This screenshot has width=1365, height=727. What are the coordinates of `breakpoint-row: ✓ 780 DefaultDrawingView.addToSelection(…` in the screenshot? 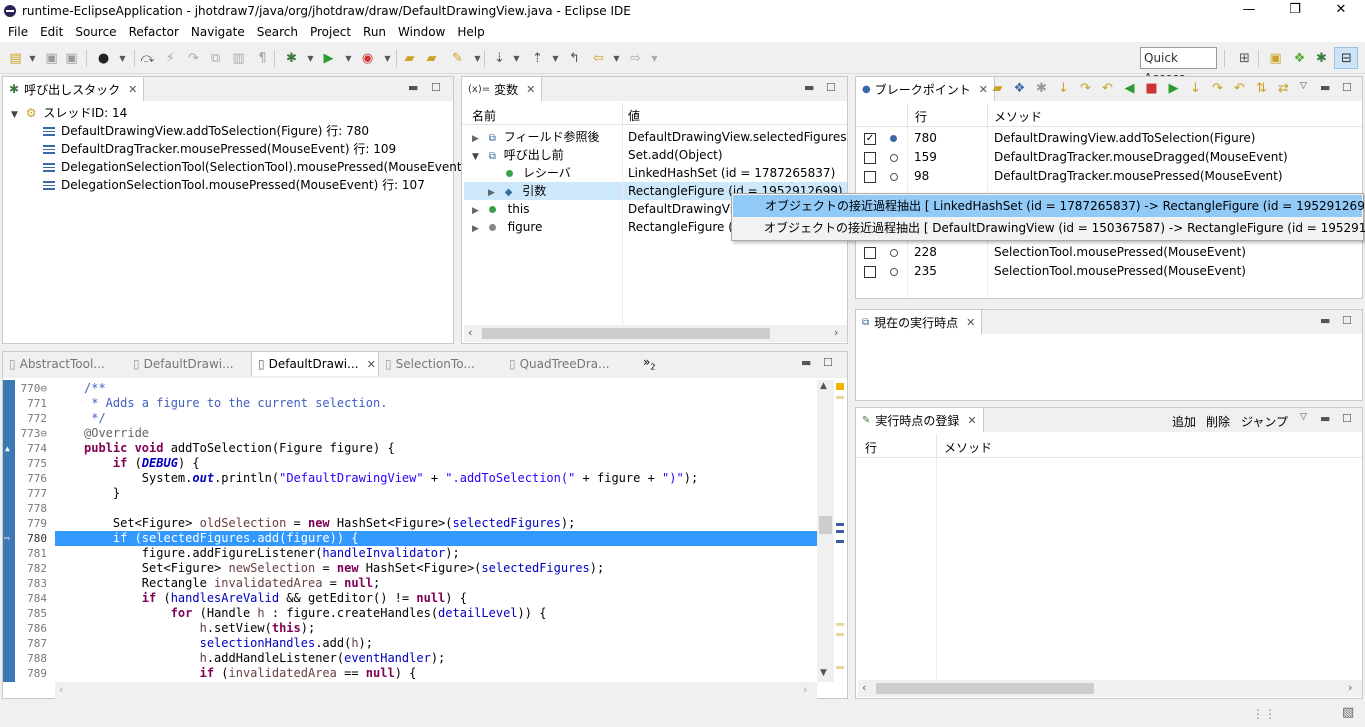 It's located at (1111, 138).